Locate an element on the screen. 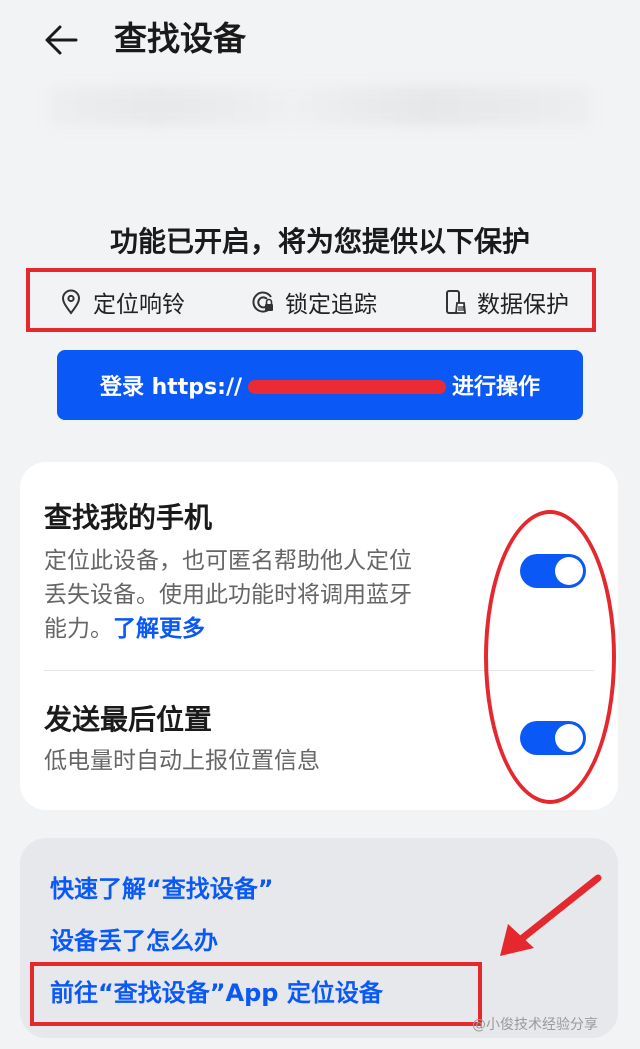  protection-title: 功能已开启，将为您提供以下保护 is located at coordinates (319, 241).